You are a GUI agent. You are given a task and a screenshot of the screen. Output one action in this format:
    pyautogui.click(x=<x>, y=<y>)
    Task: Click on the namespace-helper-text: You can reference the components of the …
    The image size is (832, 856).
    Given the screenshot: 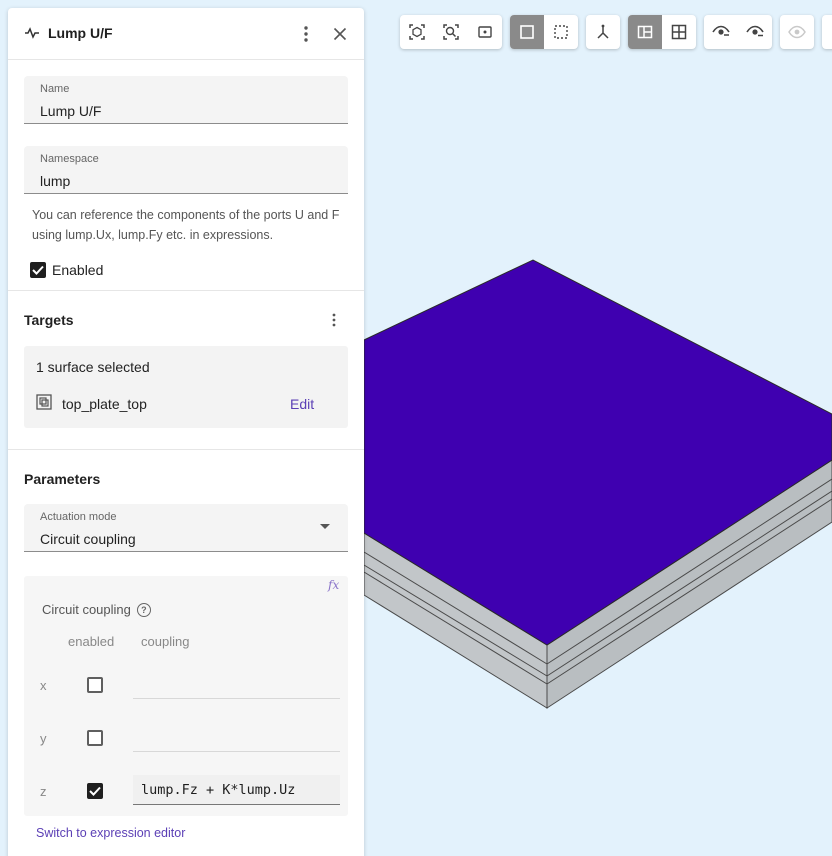 What is the action you would take?
    pyautogui.click(x=186, y=225)
    